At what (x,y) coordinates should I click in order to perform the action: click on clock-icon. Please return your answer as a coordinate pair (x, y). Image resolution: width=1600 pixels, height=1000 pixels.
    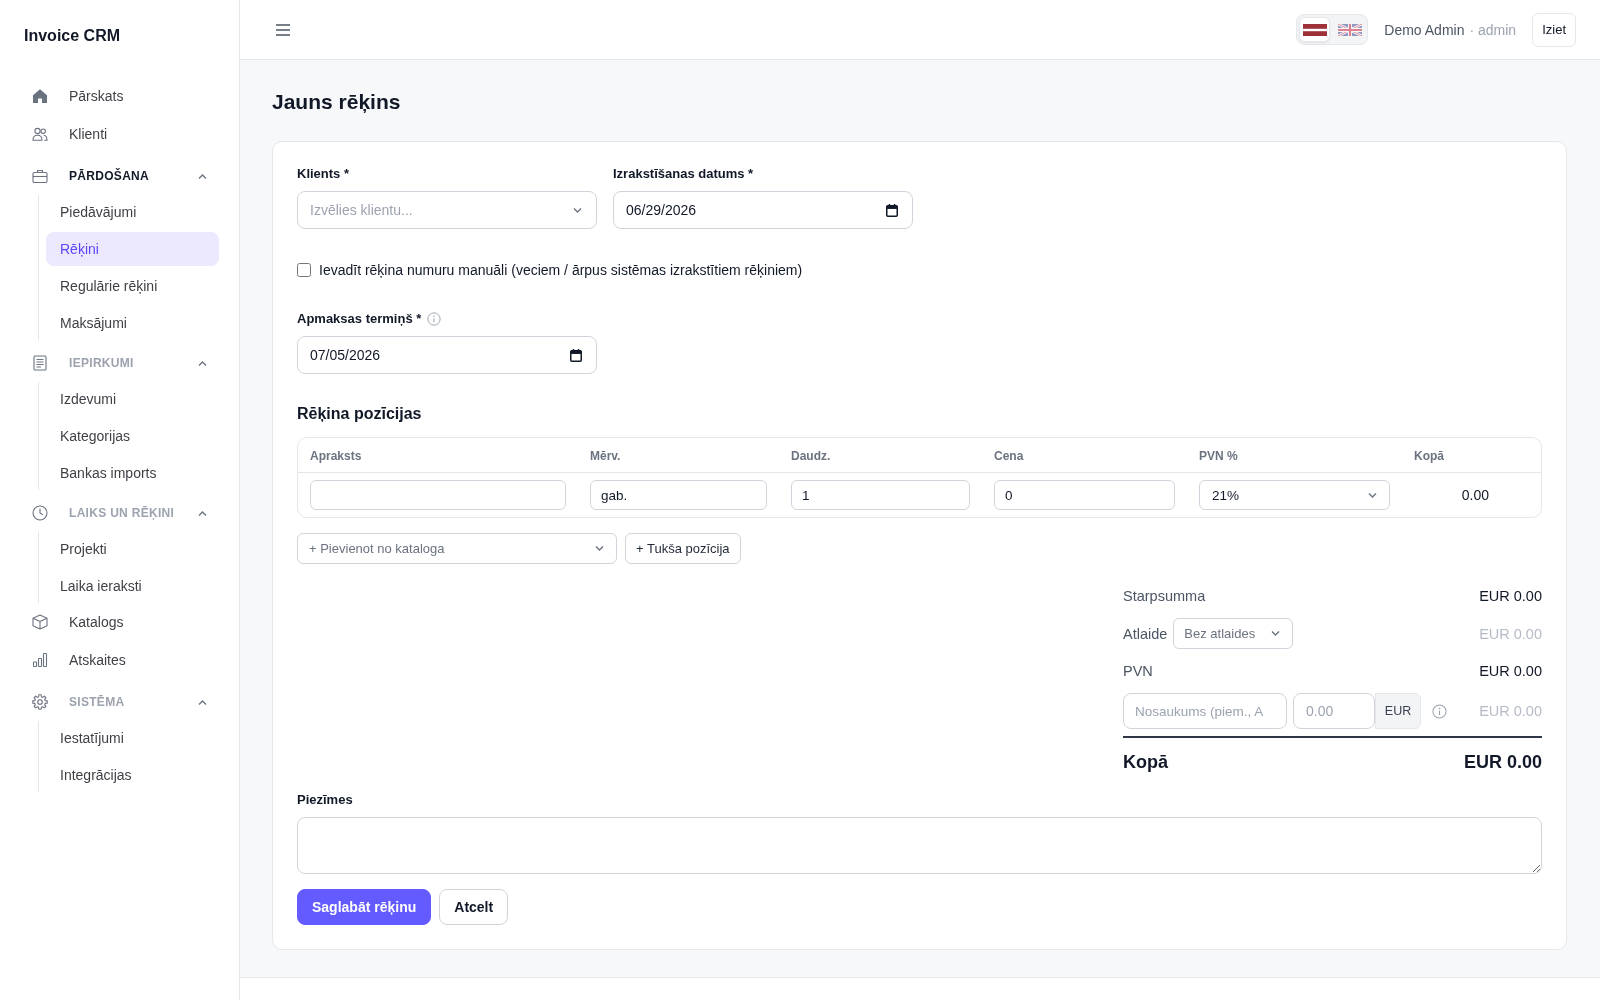
    Looking at the image, I should click on (40, 513).